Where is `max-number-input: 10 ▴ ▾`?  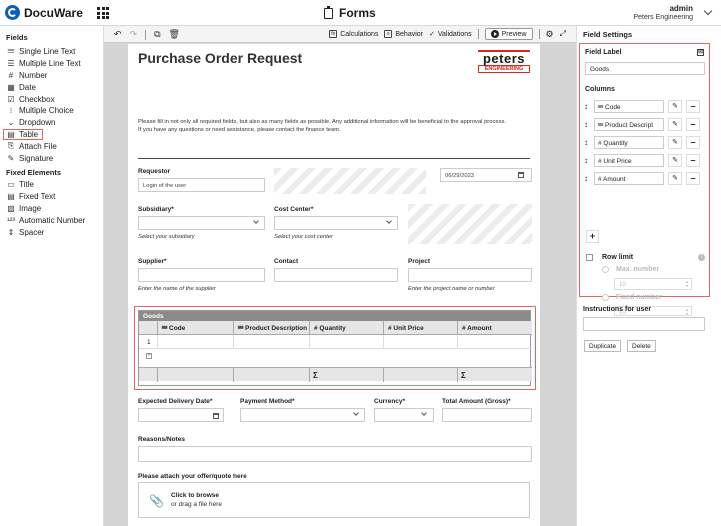 max-number-input: 10 ▴ ▾ is located at coordinates (653, 284).